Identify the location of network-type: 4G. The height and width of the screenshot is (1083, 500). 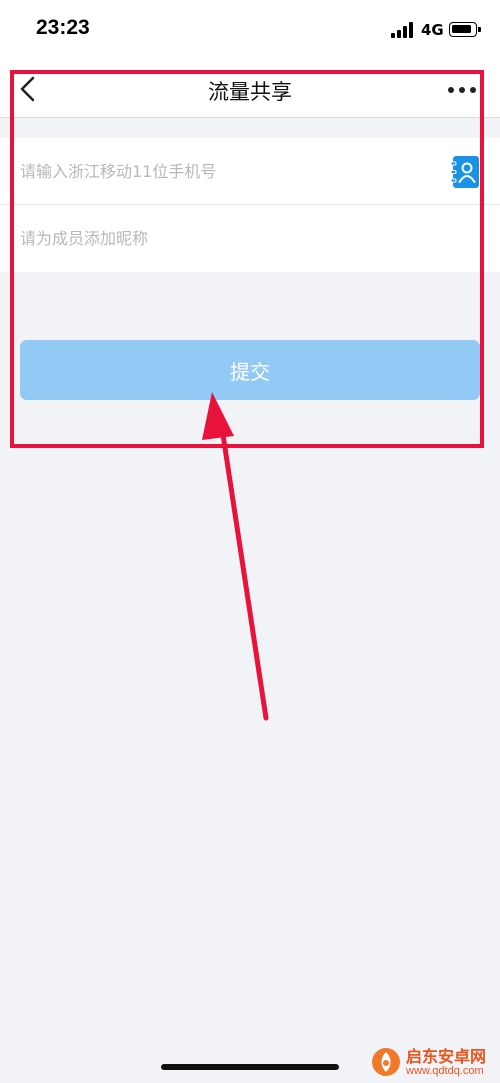
(432, 30).